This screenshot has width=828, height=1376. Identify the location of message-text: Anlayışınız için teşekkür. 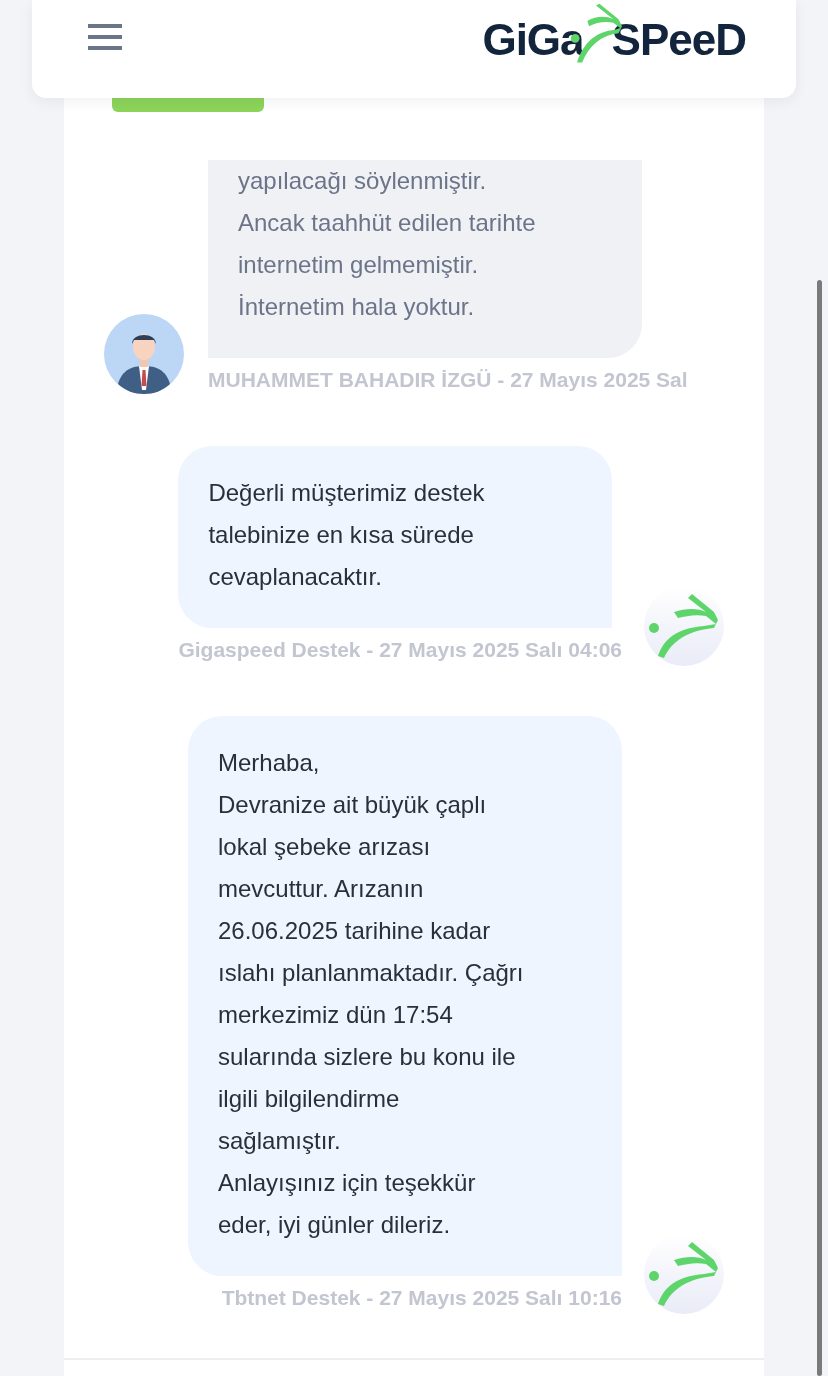
(347, 1183).